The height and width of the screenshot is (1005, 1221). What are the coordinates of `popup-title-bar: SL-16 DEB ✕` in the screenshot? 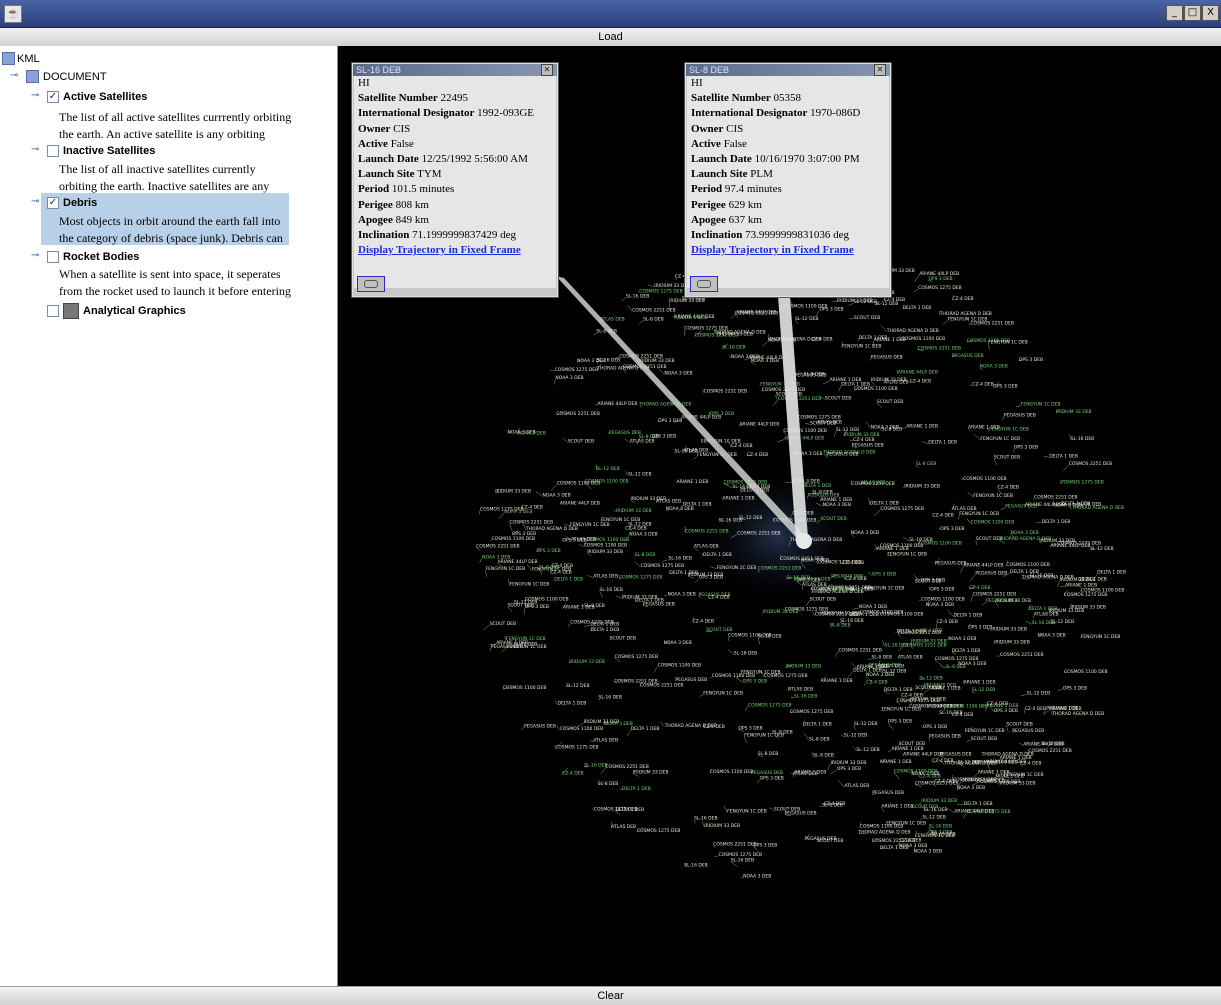 It's located at (455, 70).